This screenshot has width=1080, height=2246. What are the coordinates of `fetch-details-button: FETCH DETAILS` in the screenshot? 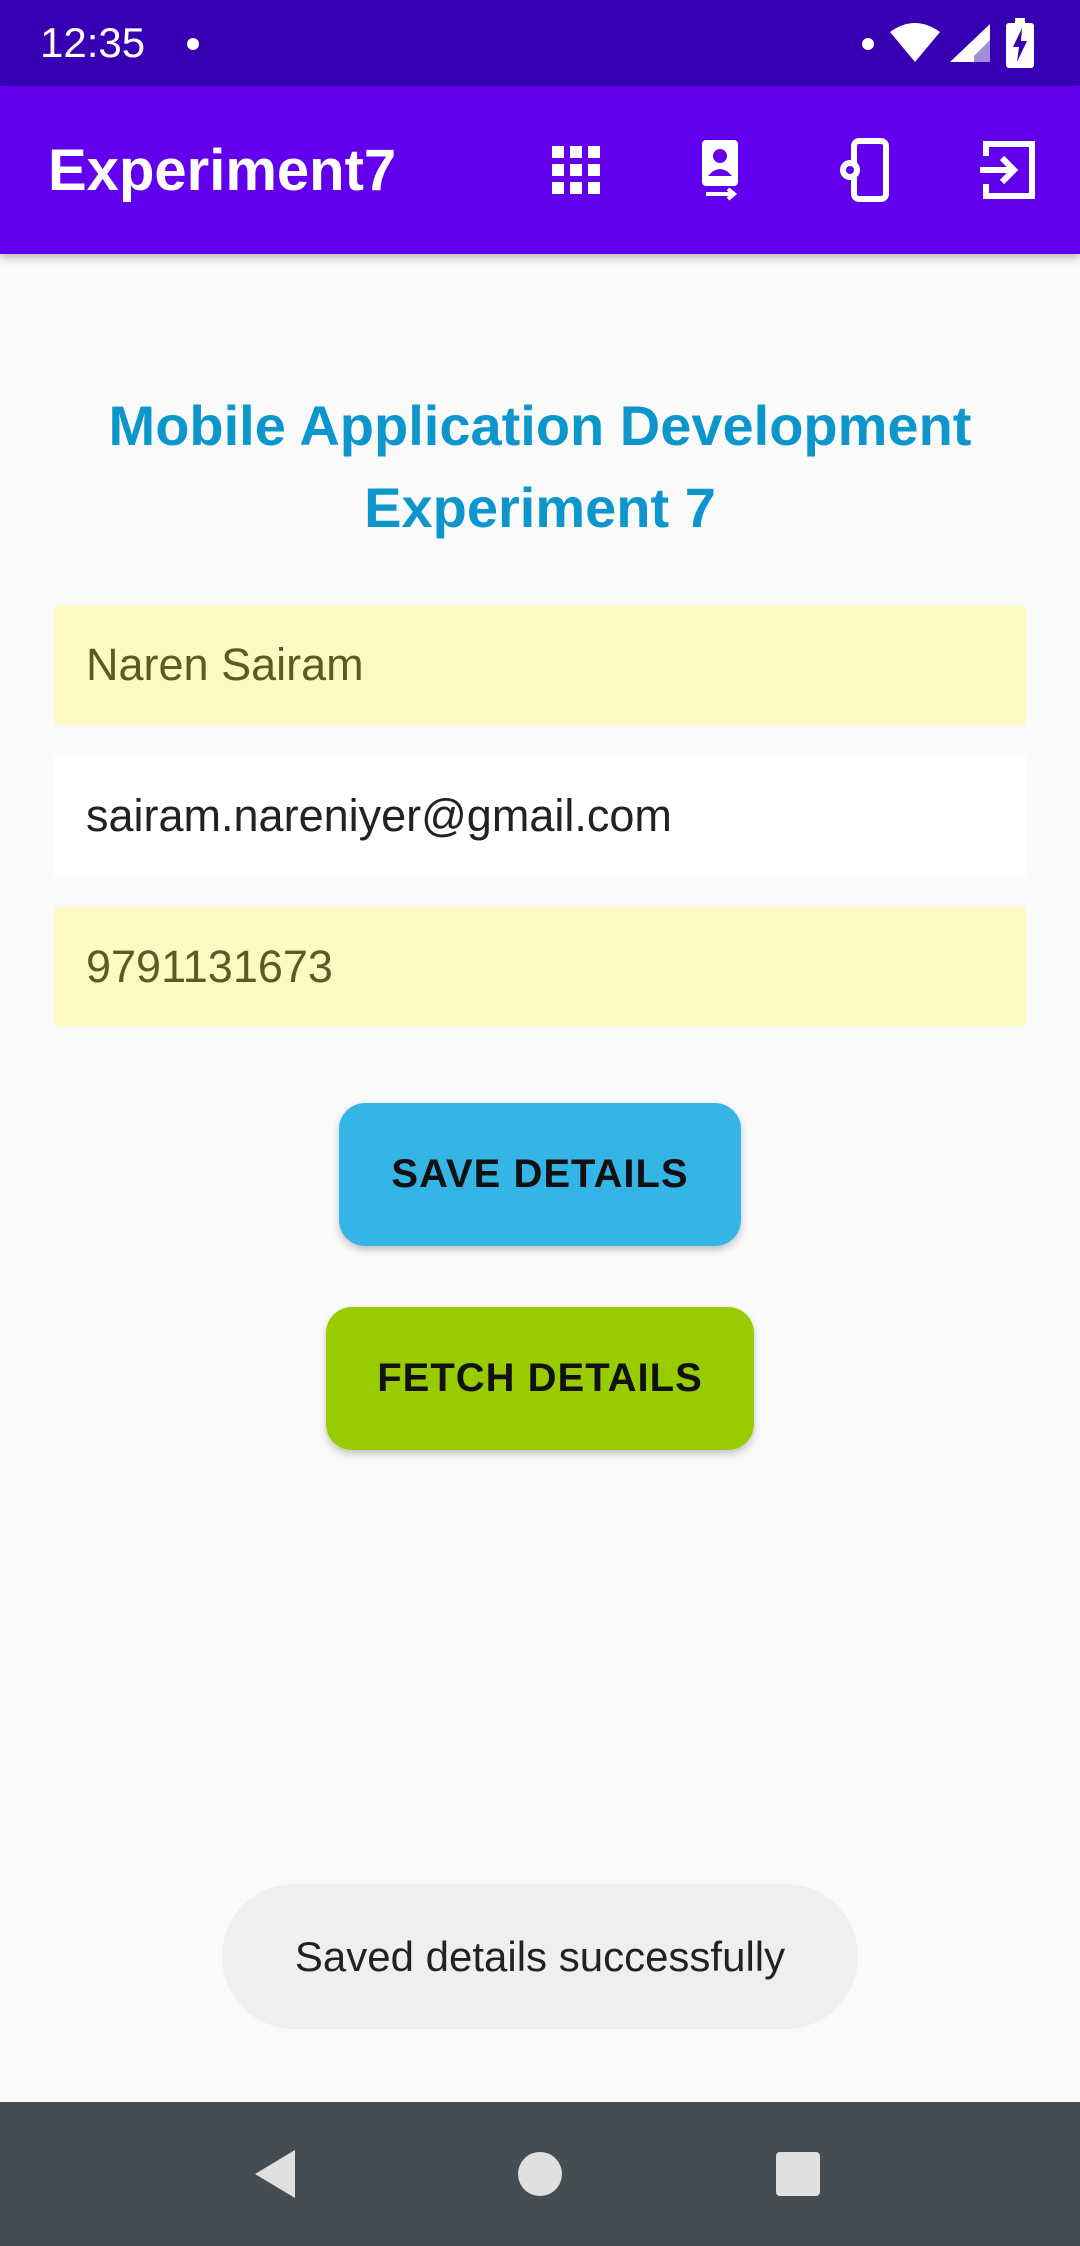 It's located at (540, 1378).